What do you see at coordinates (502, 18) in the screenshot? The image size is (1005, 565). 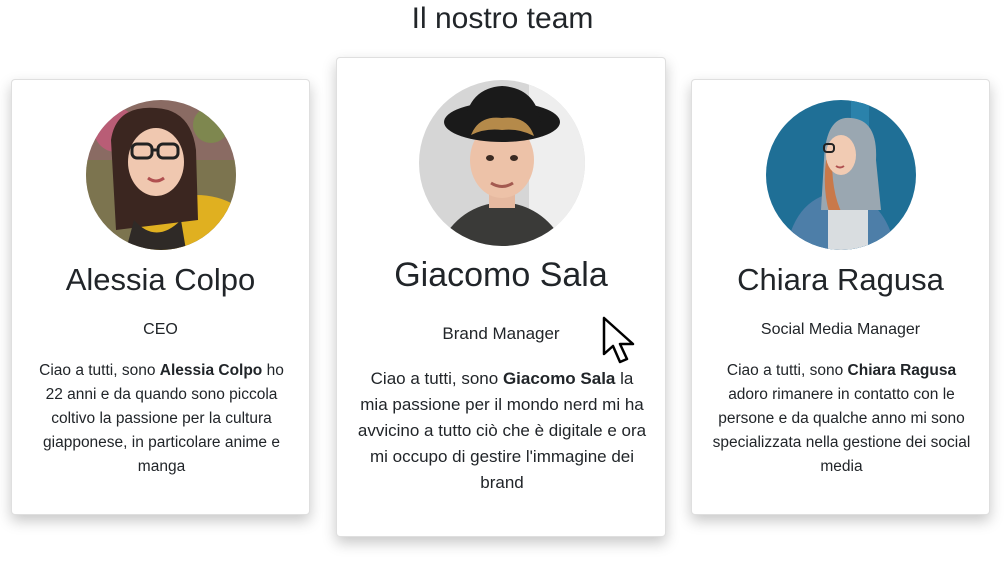 I see `page-title: Il nostro team` at bounding box center [502, 18].